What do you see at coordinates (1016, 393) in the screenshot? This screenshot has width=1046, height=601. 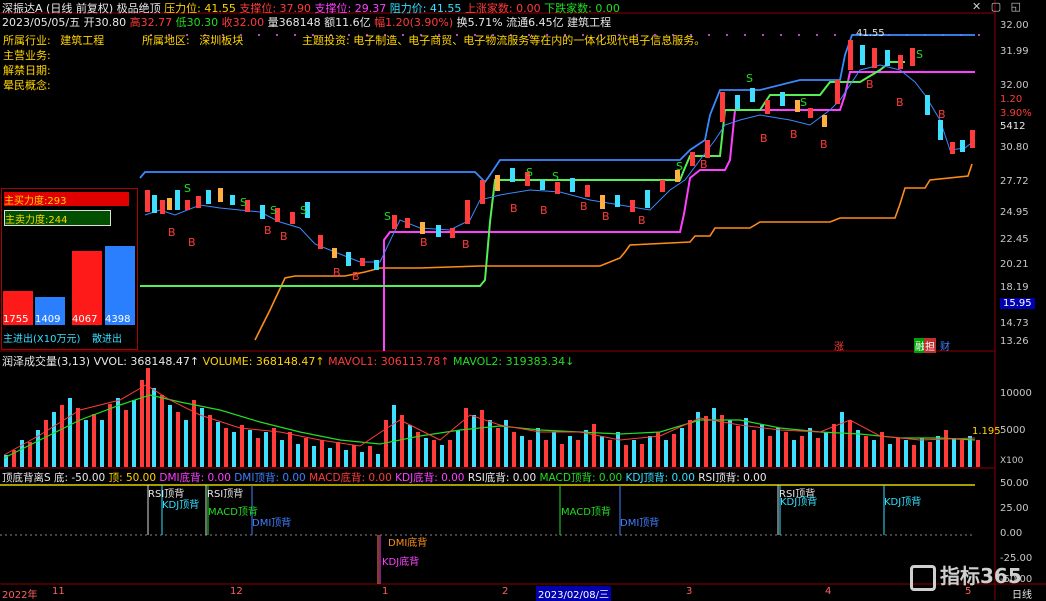 I see `volume-tick: 10000` at bounding box center [1016, 393].